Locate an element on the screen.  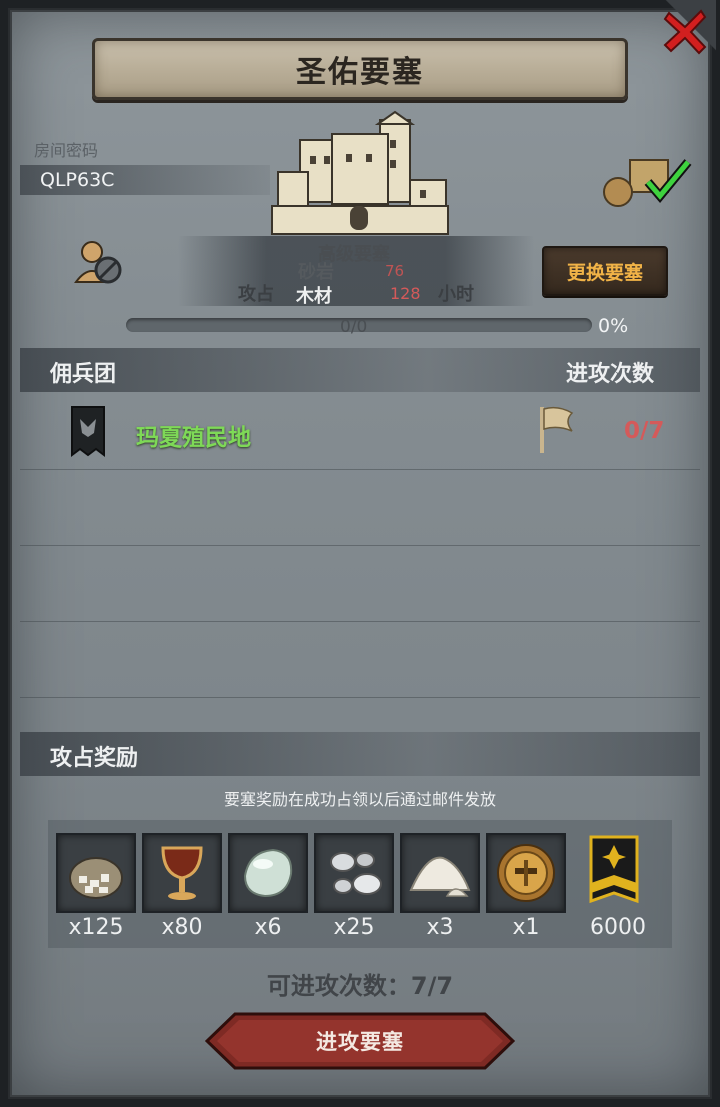
attack-fortress-label: 进攻要塞 is located at coordinates (360, 1042).